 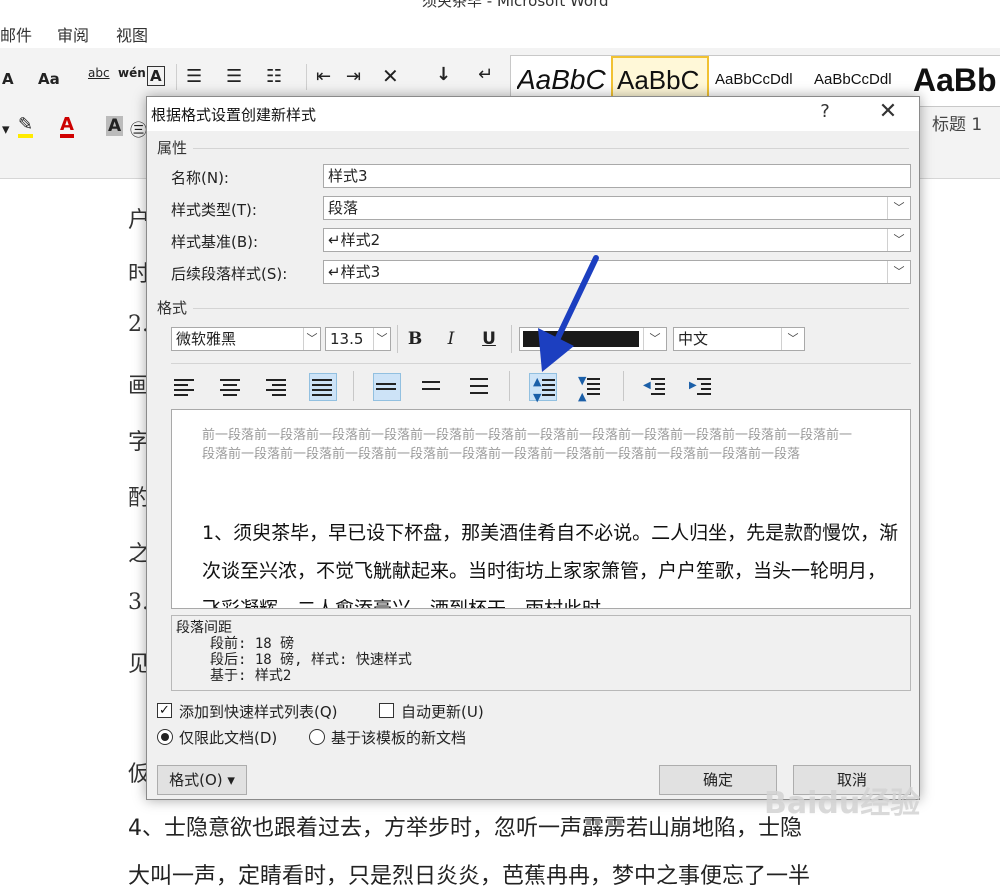 What do you see at coordinates (317, 737) in the screenshot?
I see `new-documents-radio` at bounding box center [317, 737].